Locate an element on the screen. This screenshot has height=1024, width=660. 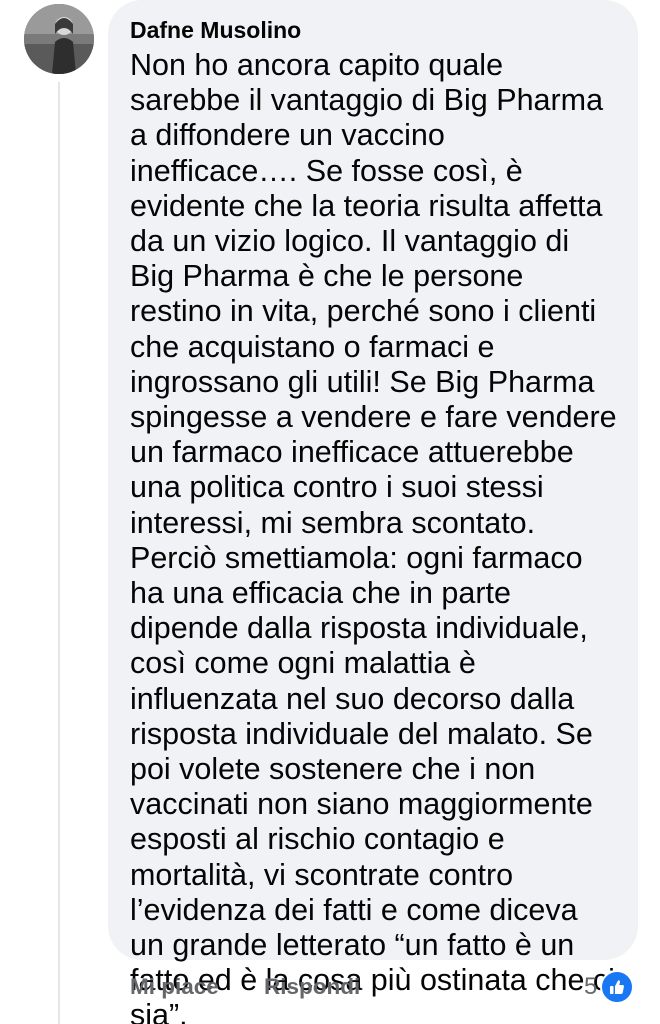
avatar is located at coordinates (59, 39).